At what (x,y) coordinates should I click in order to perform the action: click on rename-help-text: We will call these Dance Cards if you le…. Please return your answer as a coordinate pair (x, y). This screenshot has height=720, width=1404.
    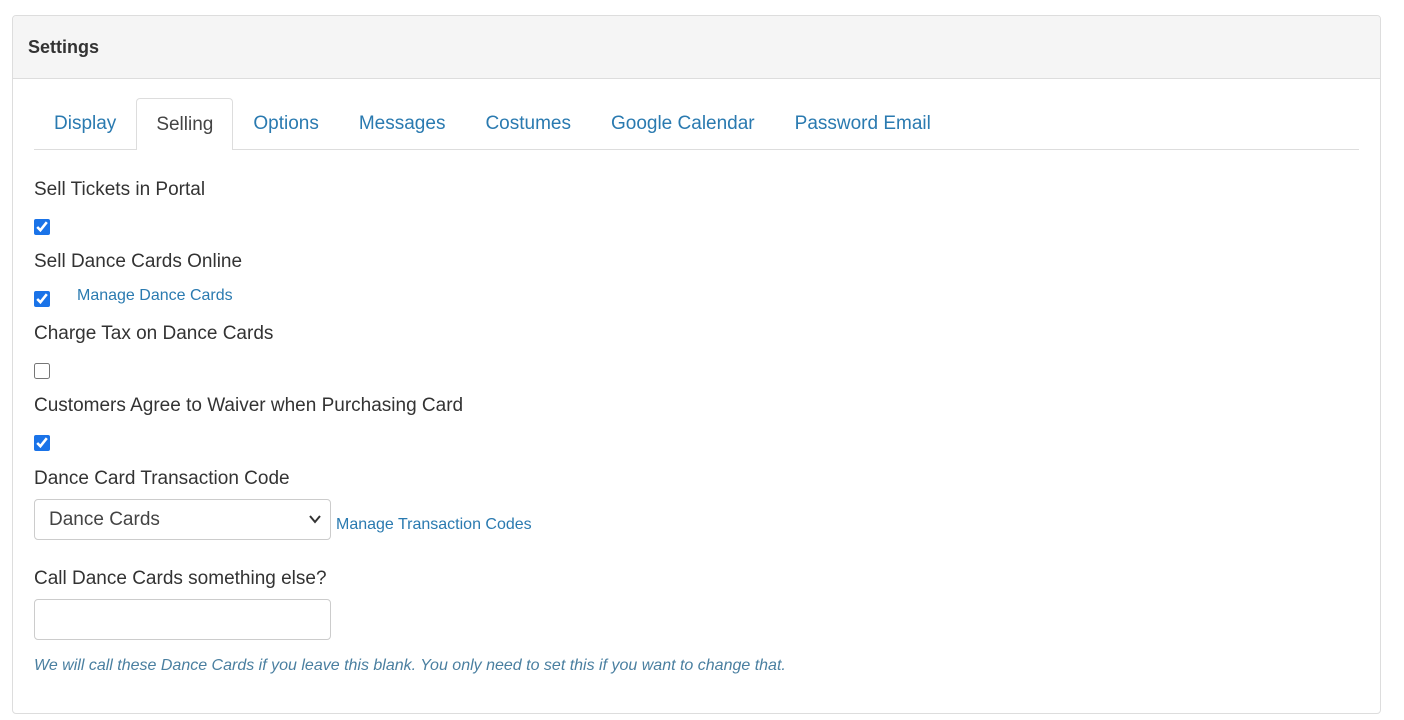
    Looking at the image, I should click on (410, 665).